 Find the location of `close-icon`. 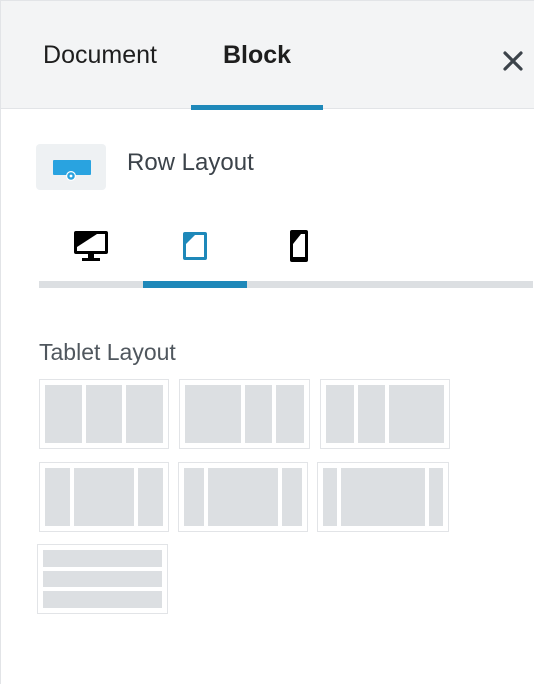

close-icon is located at coordinates (513, 61).